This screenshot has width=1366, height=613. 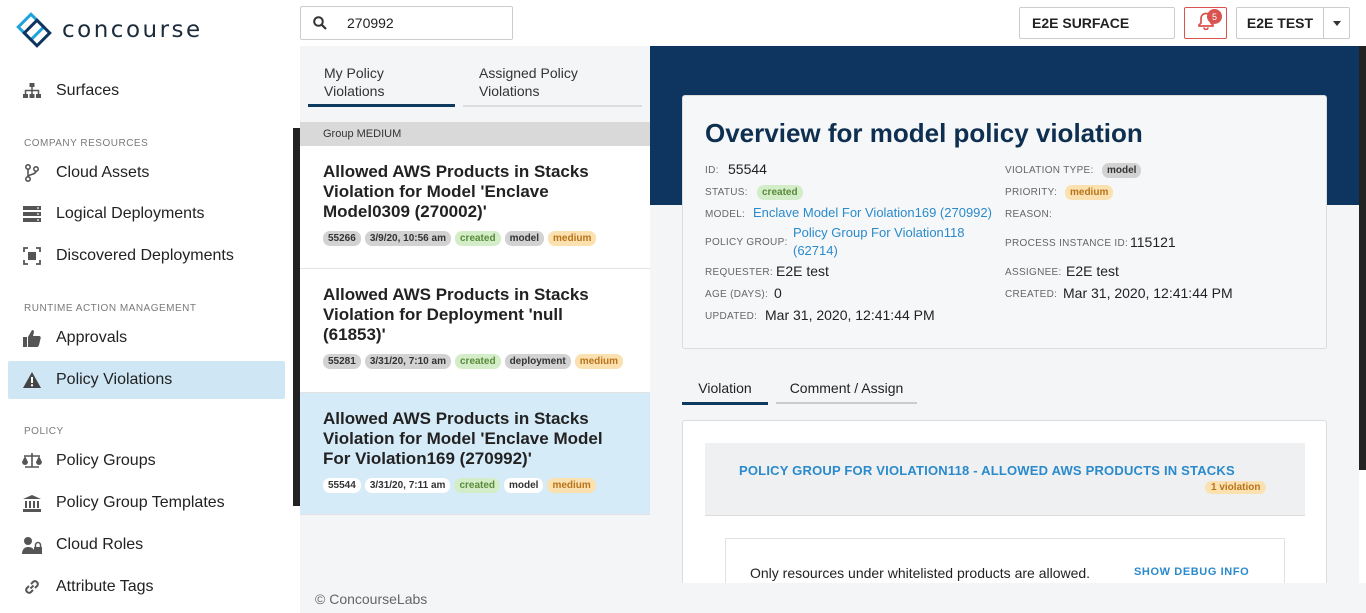 I want to click on violation-id-badge: 55266, so click(x=342, y=238).